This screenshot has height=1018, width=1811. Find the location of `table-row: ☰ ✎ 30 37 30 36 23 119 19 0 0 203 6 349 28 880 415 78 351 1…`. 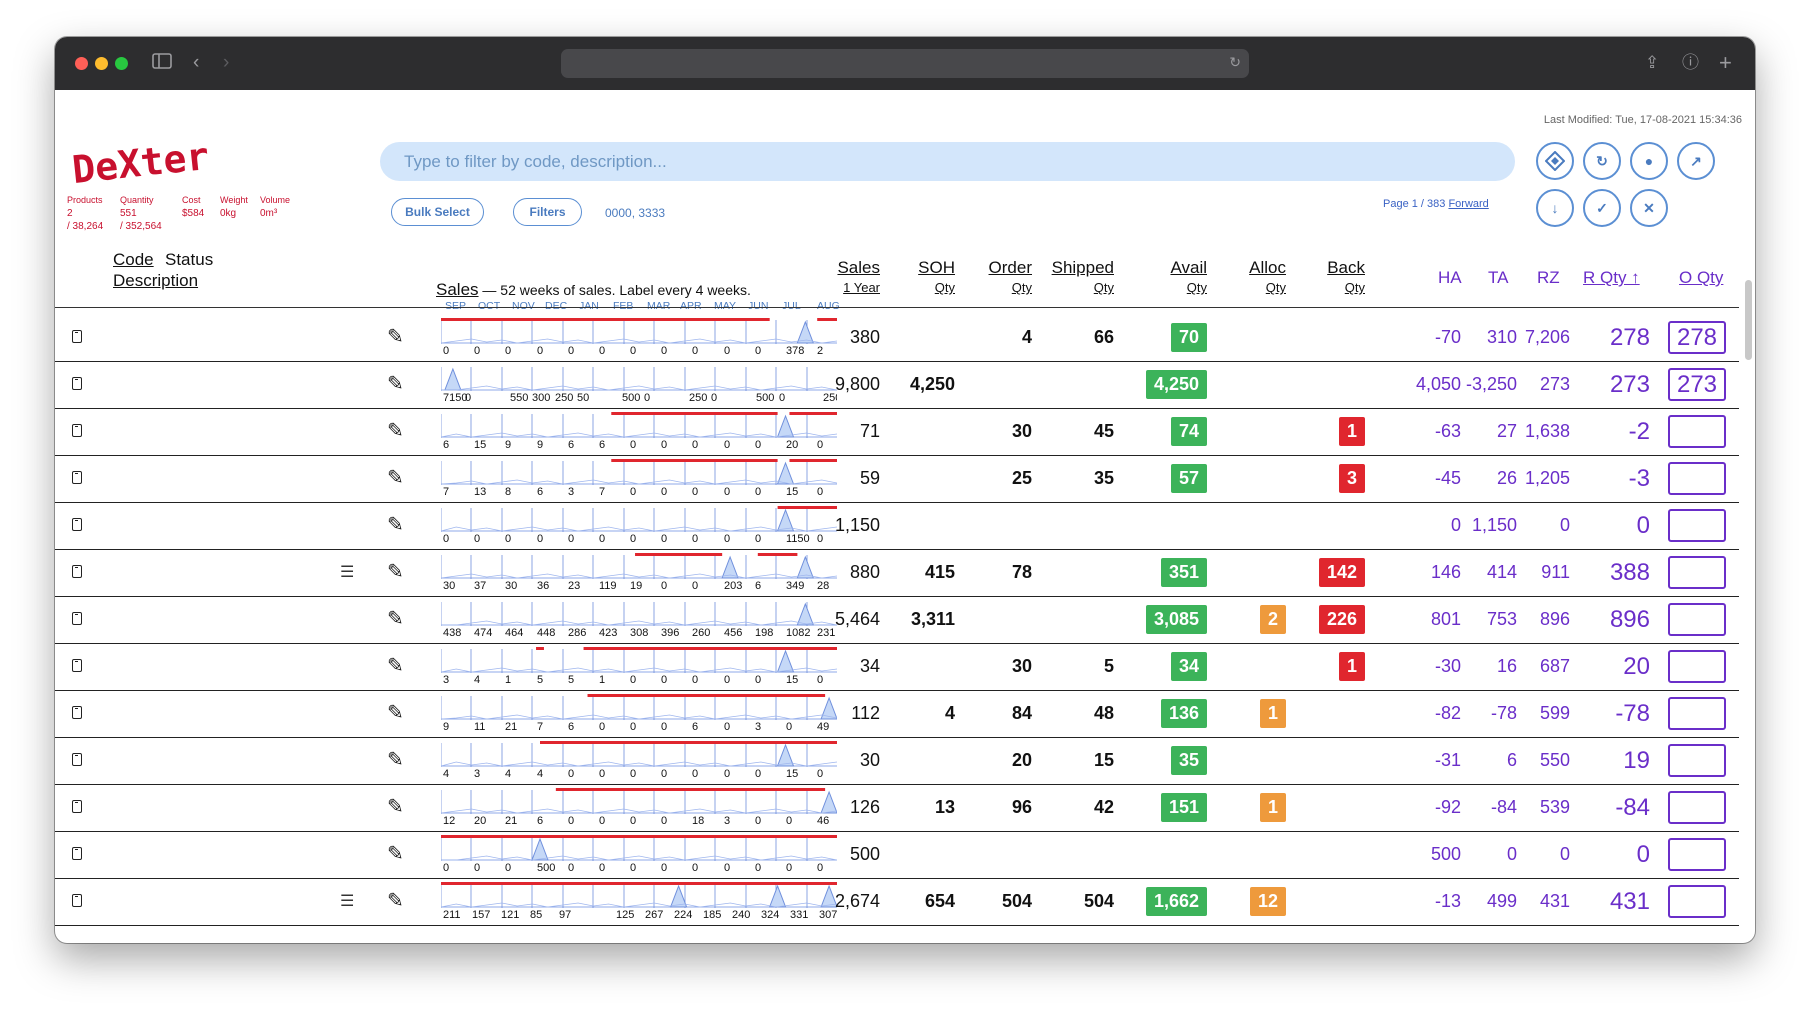

table-row: ☰ ✎ 30 37 30 36 23 119 19 0 0 203 6 349 28 880 415 78 351 1… is located at coordinates (897, 573).